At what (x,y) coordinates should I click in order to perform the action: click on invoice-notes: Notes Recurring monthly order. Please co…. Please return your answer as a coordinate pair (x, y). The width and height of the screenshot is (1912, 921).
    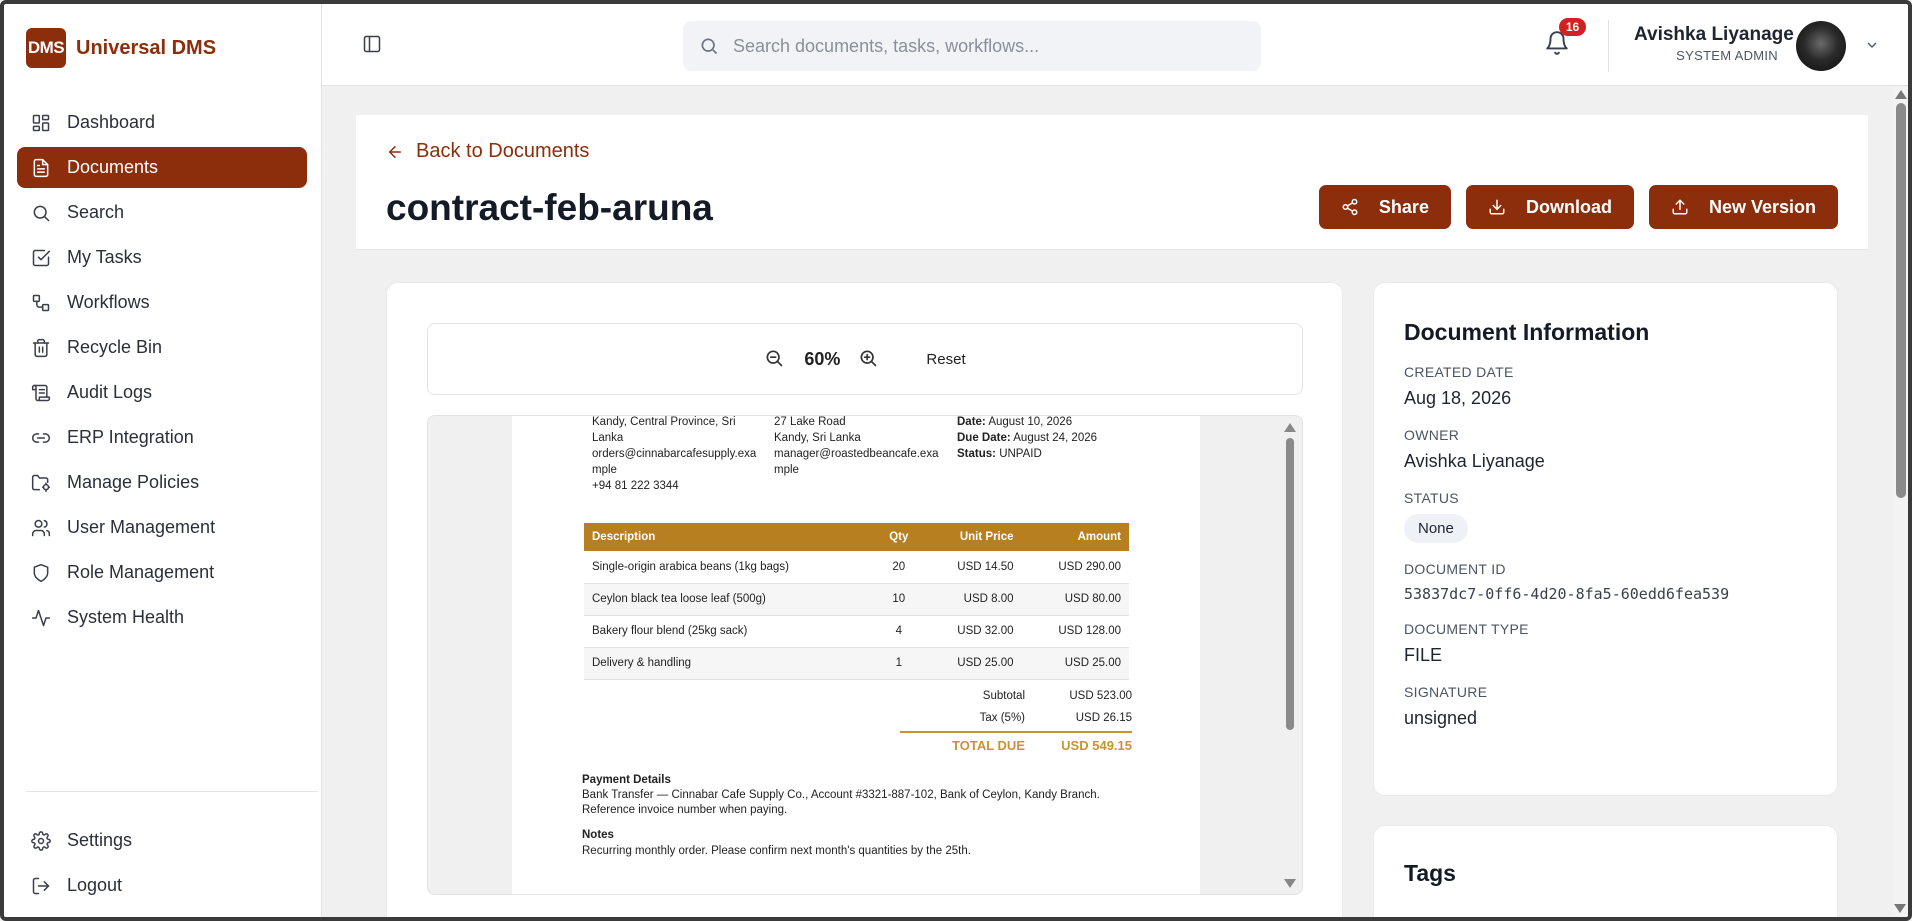
    Looking at the image, I should click on (776, 843).